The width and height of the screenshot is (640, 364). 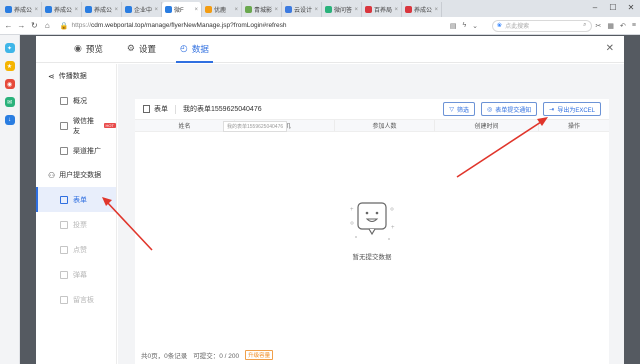 What do you see at coordinates (9, 102) in the screenshot?
I see `mail-icon: ✉` at bounding box center [9, 102].